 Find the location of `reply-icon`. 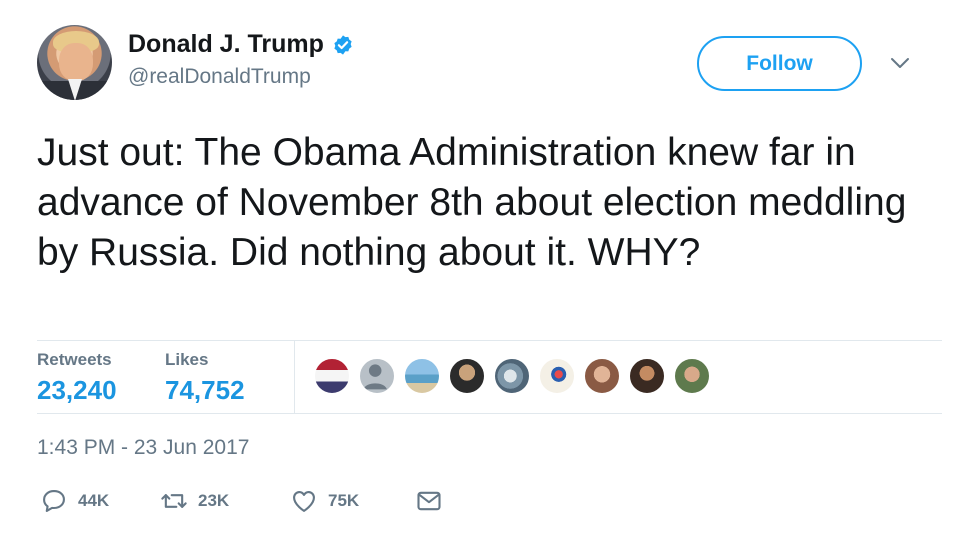

reply-icon is located at coordinates (54, 501).